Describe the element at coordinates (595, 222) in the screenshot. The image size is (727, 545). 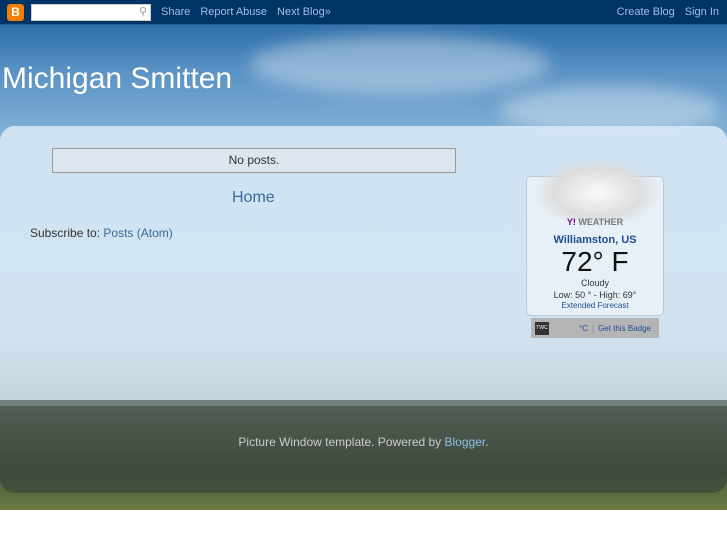
I see `yahoo-weather-logo: Y! WEATHER` at that location.